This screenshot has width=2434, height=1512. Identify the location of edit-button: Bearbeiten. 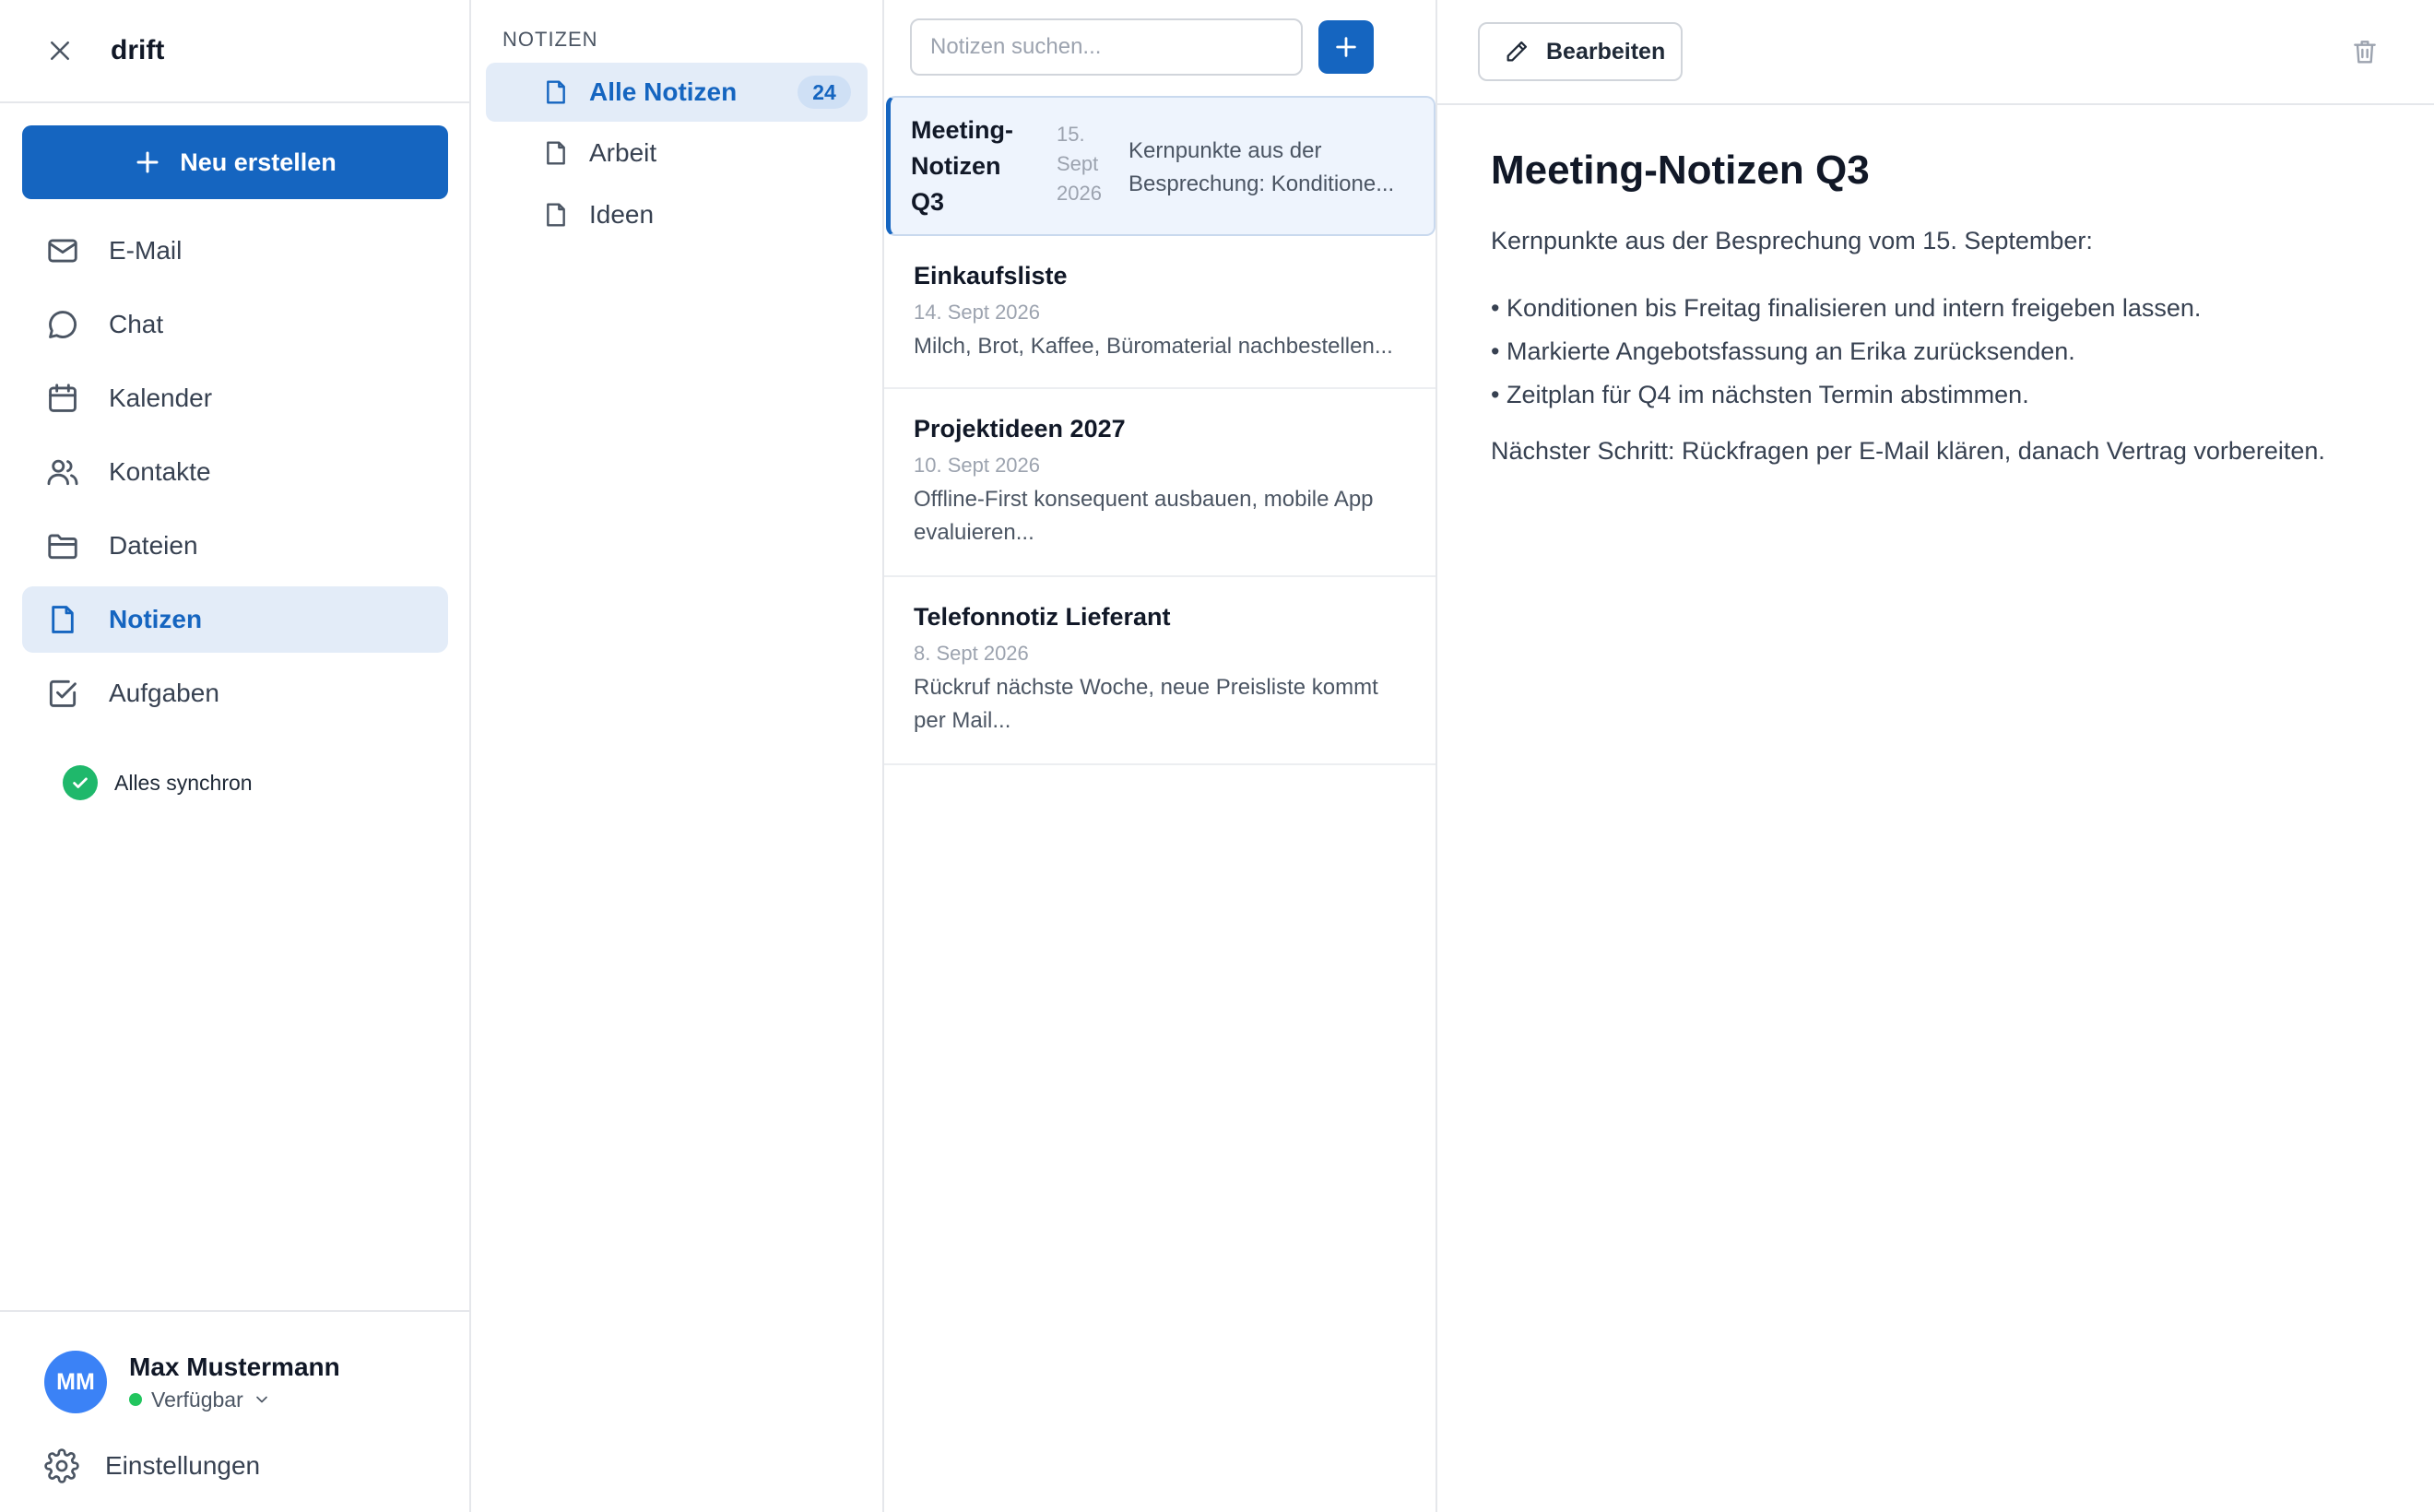
(1580, 51).